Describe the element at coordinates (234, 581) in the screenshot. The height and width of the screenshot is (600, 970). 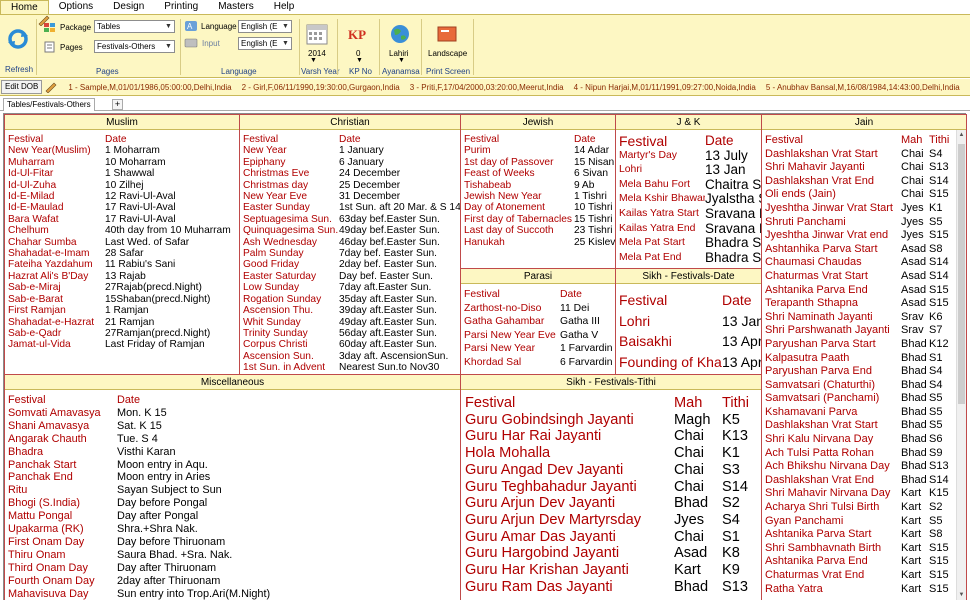
I see `table-row: Fourth Onam Day 2day after Thiruonam` at that location.